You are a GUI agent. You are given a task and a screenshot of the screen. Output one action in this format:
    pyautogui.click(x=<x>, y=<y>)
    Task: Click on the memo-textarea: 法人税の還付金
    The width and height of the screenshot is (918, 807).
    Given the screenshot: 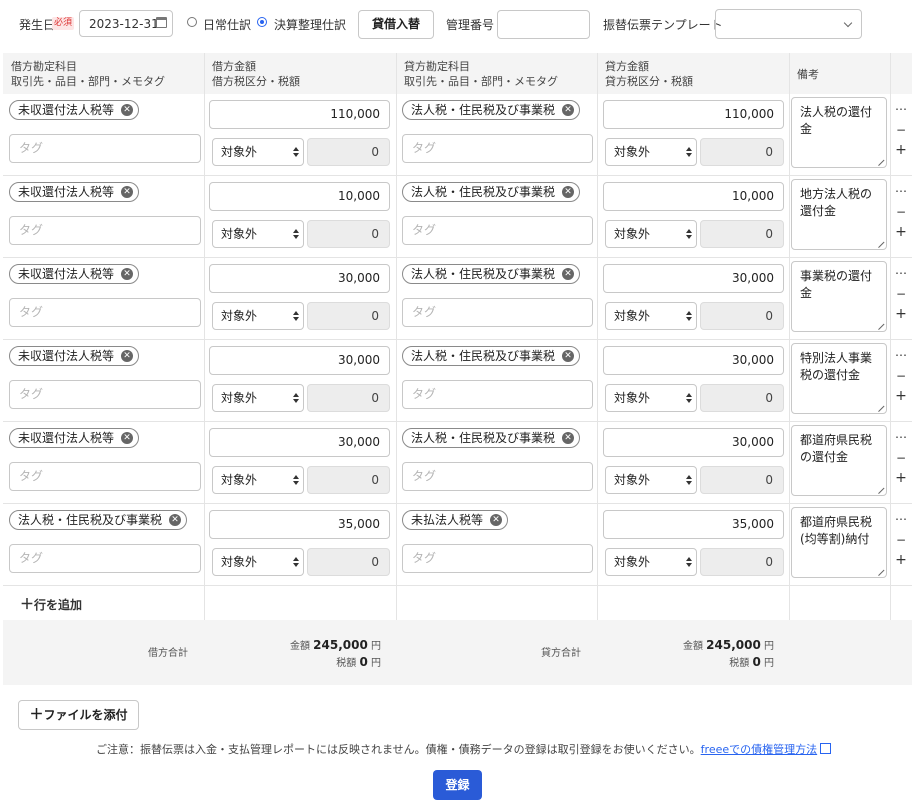 What is the action you would take?
    pyautogui.click(x=839, y=132)
    